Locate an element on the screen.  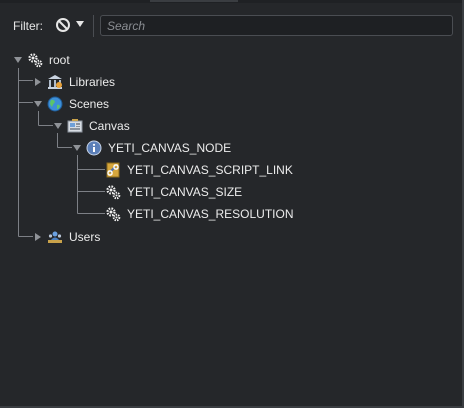
tree-item-label: root is located at coordinates (59, 60).